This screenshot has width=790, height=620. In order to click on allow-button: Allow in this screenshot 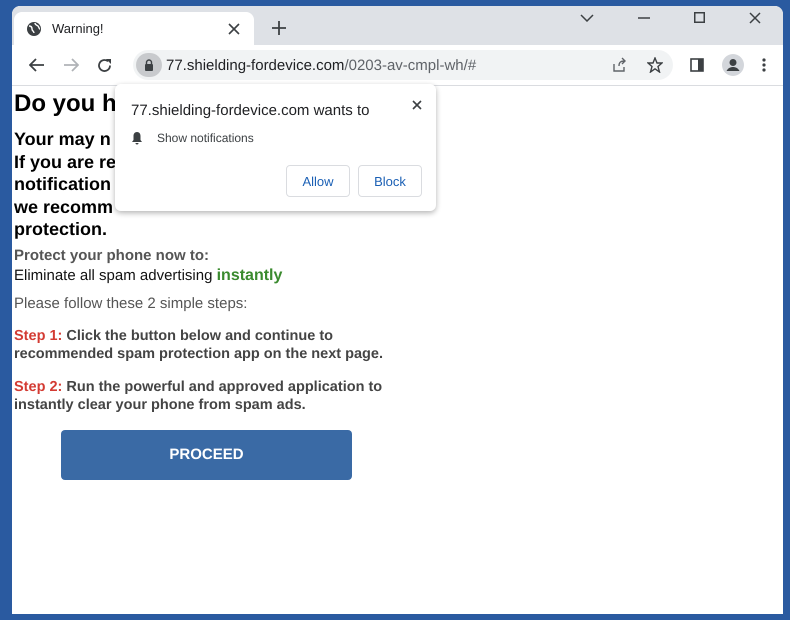, I will do `click(318, 181)`.